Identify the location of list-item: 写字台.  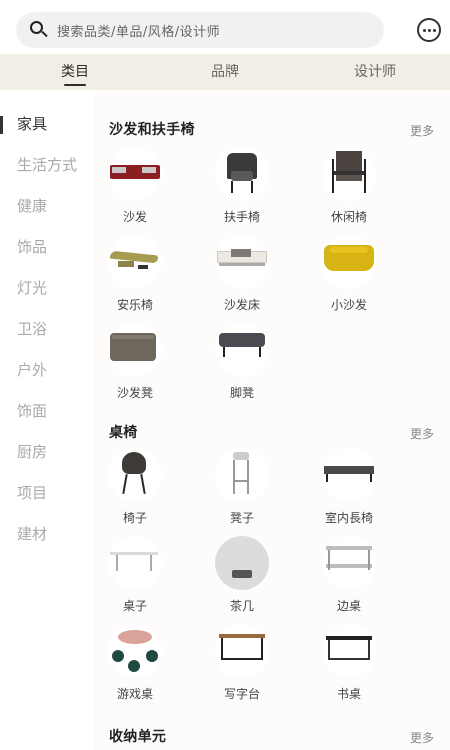
(246, 664).